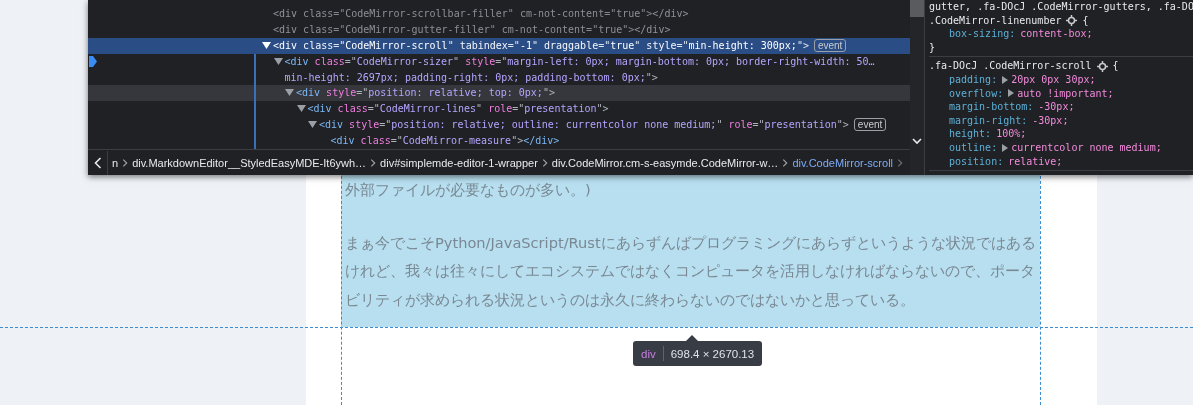 The image size is (1193, 405). I want to click on css-property: margin-right:, so click(988, 120).